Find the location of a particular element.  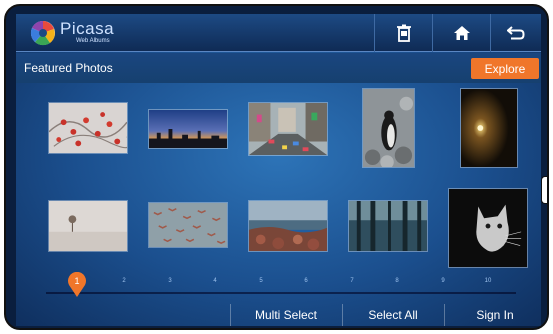

sign-in-button: Sign In is located at coordinates (495, 315).